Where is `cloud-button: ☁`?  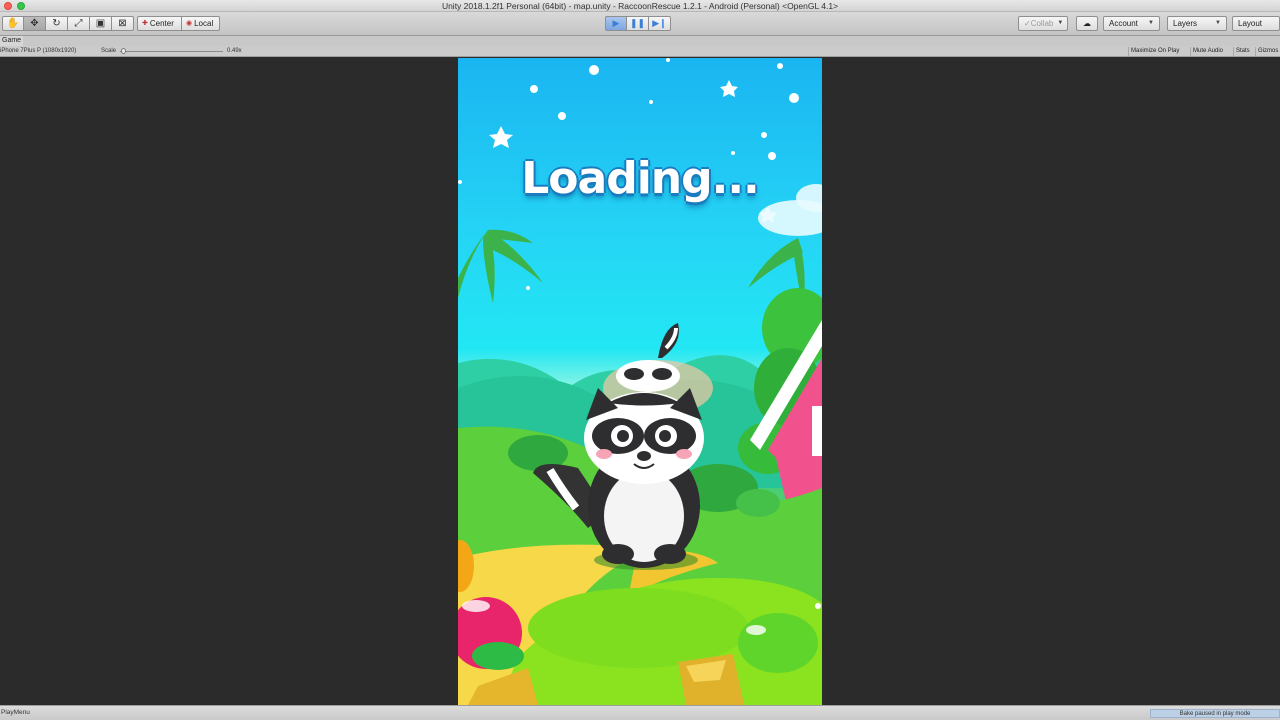
cloud-button: ☁ is located at coordinates (1087, 23).